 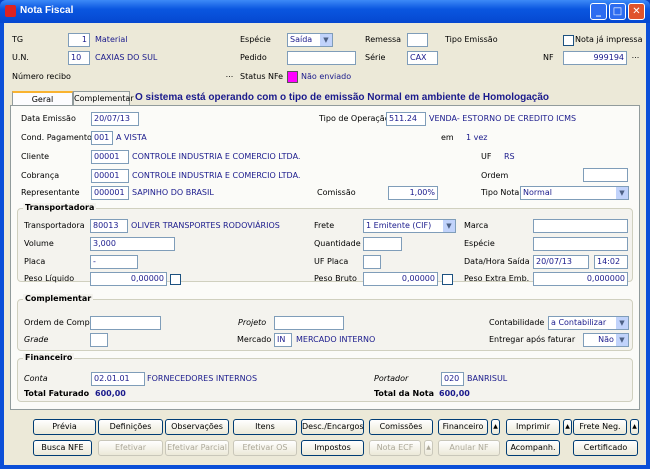 What do you see at coordinates (509, 156) in the screenshot?
I see `uf-value: RS` at bounding box center [509, 156].